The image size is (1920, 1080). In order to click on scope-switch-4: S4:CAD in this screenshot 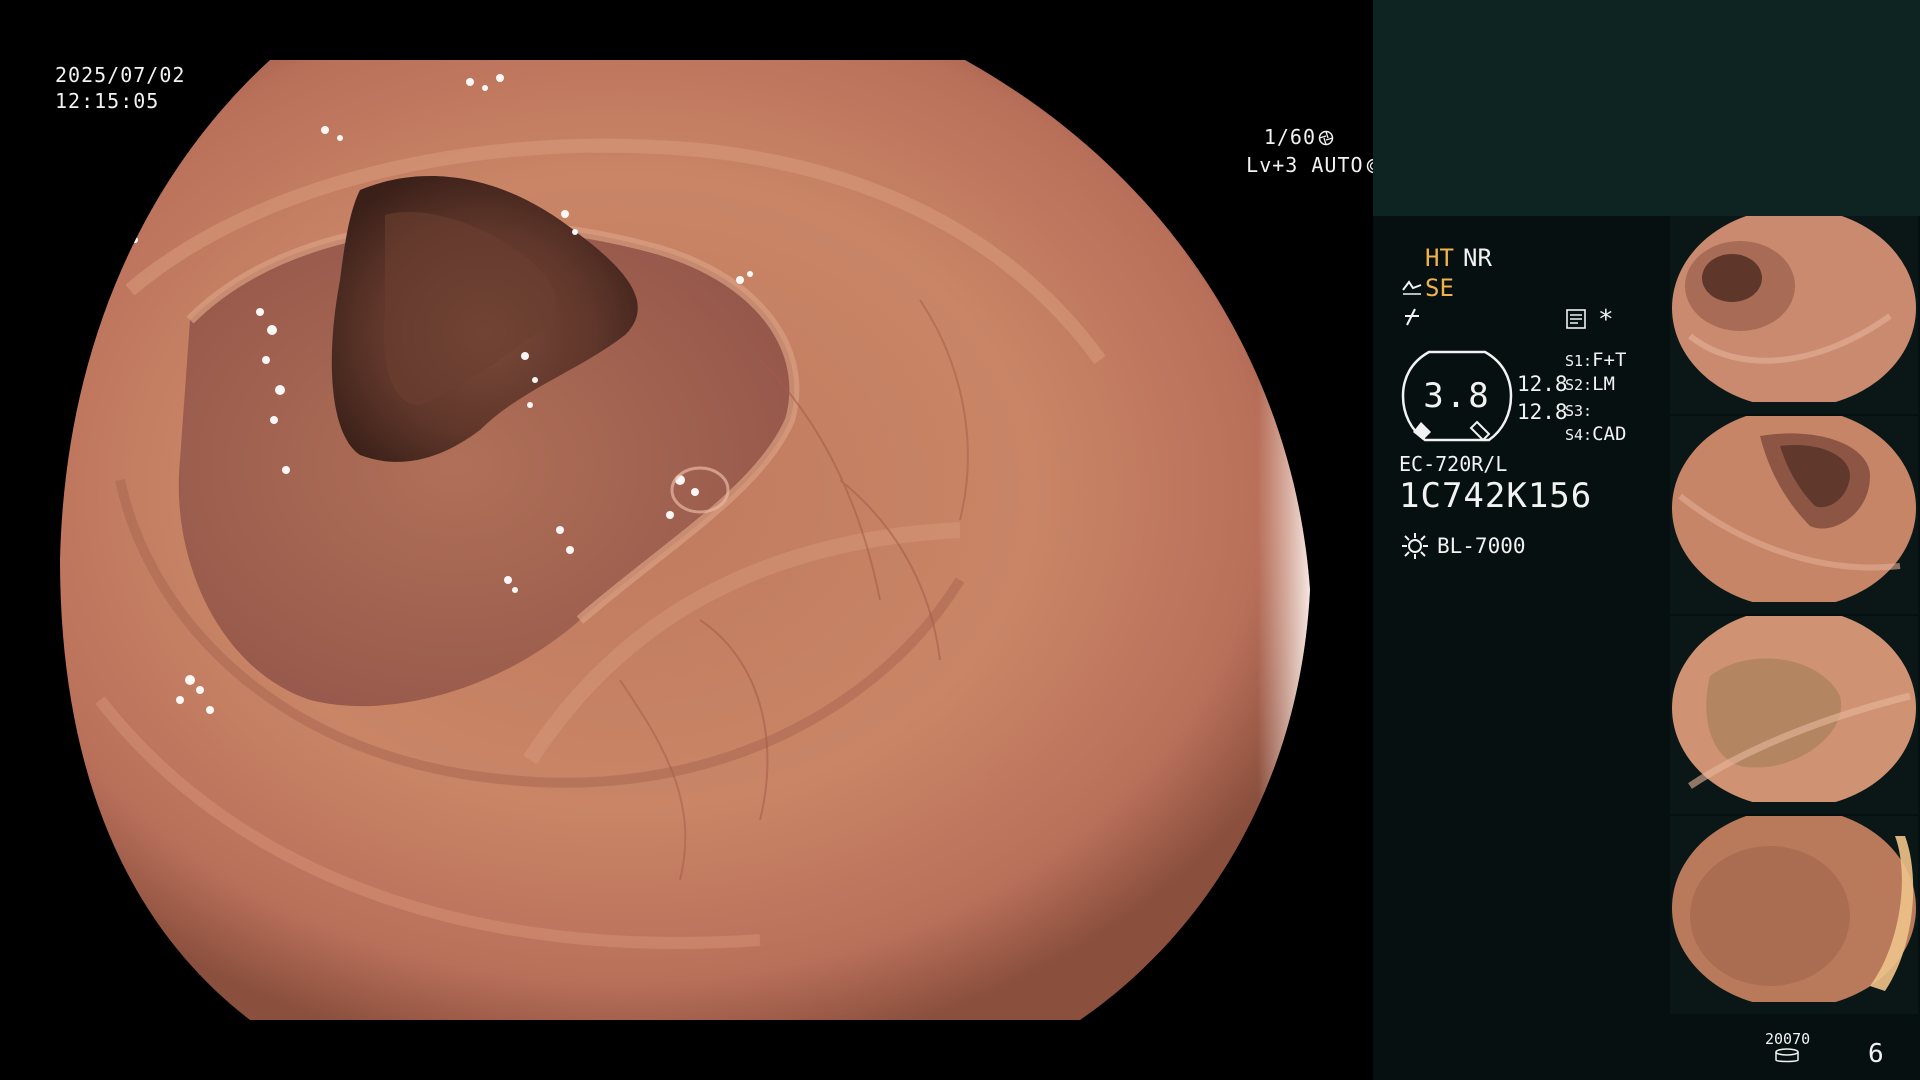, I will do `click(1595, 434)`.